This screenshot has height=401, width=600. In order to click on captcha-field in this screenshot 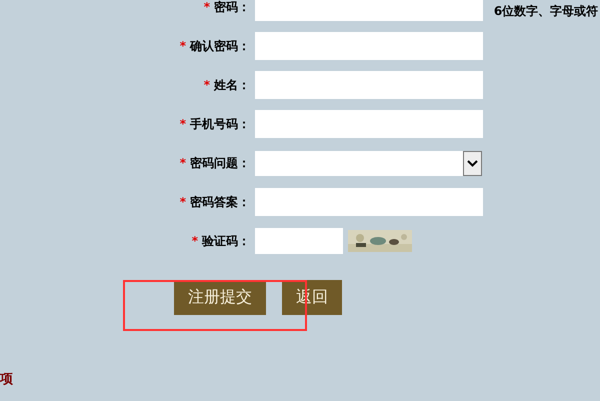, I will do `click(299, 241)`.